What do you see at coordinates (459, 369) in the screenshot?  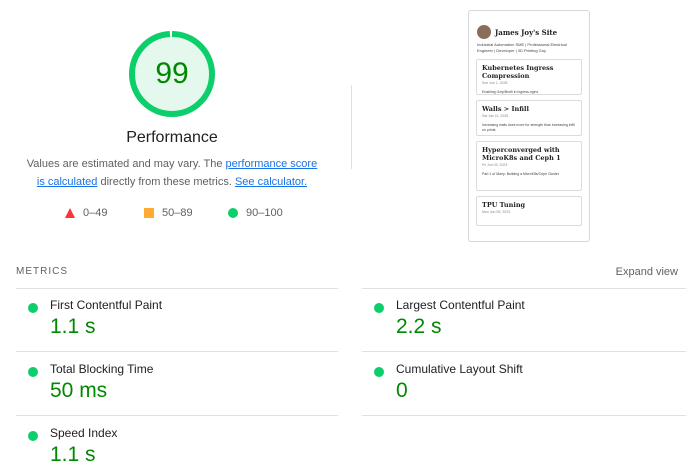 I see `metric-name: Cumulative Layout Shift` at bounding box center [459, 369].